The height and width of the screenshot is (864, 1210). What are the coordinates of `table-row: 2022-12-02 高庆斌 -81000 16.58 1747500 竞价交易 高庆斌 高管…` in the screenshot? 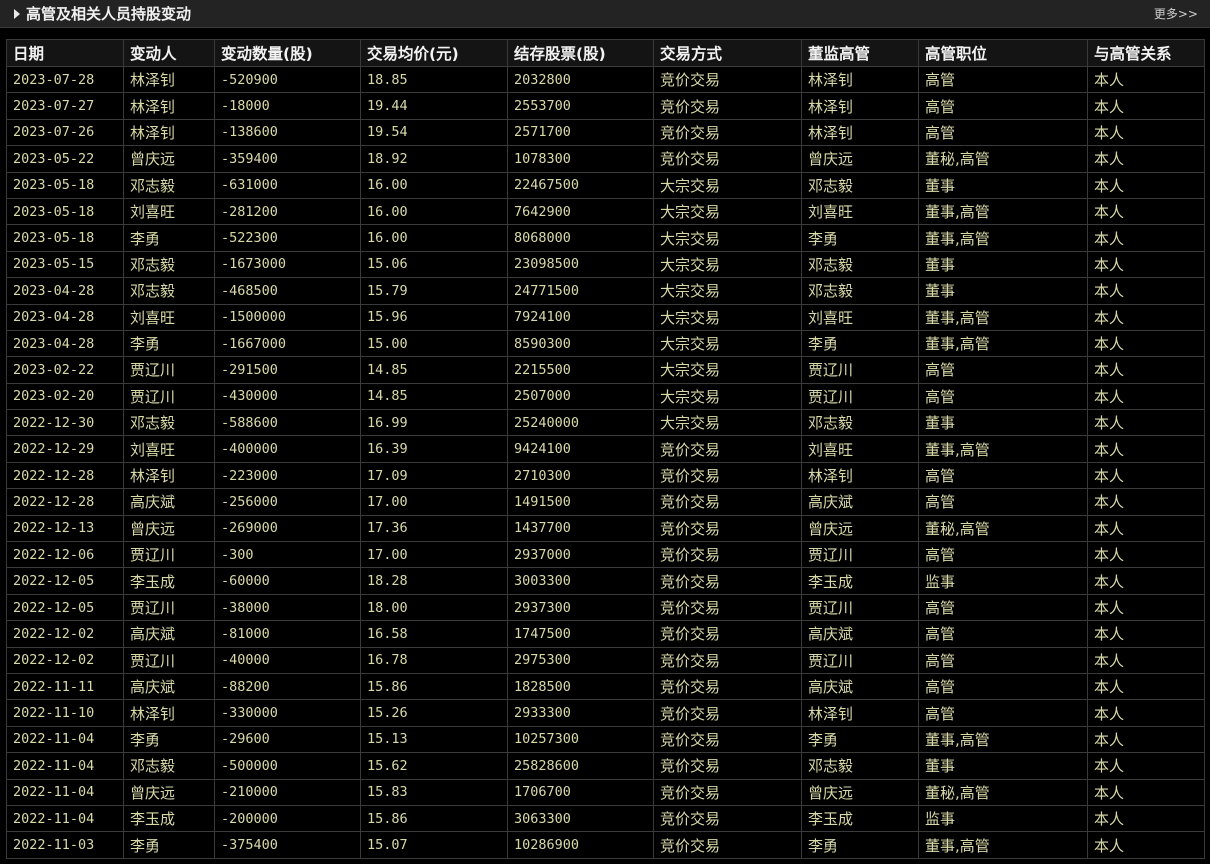 It's located at (605, 634).